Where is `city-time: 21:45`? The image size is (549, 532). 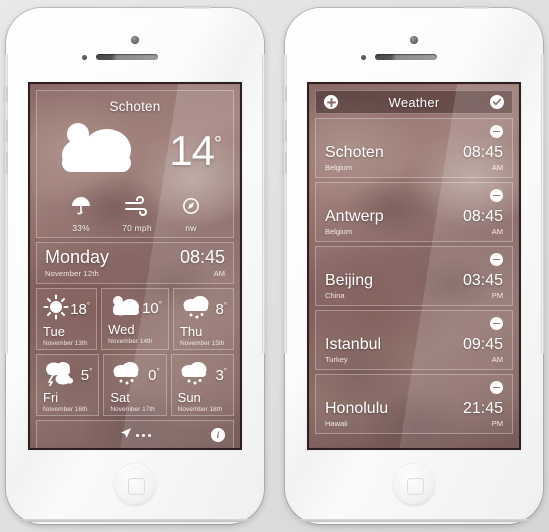 city-time: 21:45 is located at coordinates (482, 408).